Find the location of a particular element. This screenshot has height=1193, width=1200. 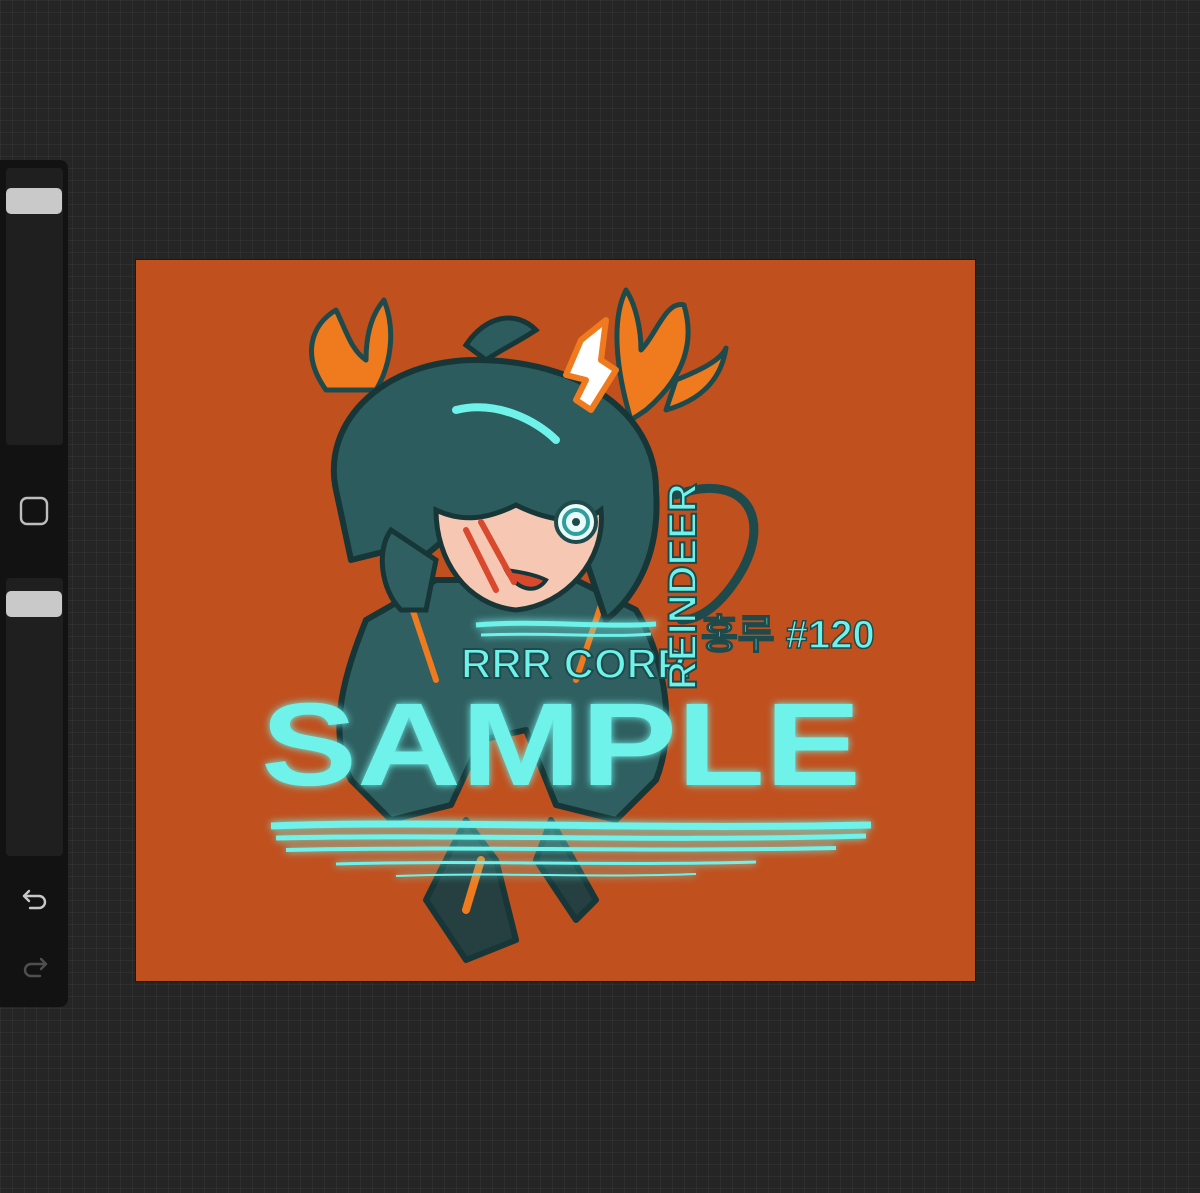

left-sidebar is located at coordinates (34, 583).